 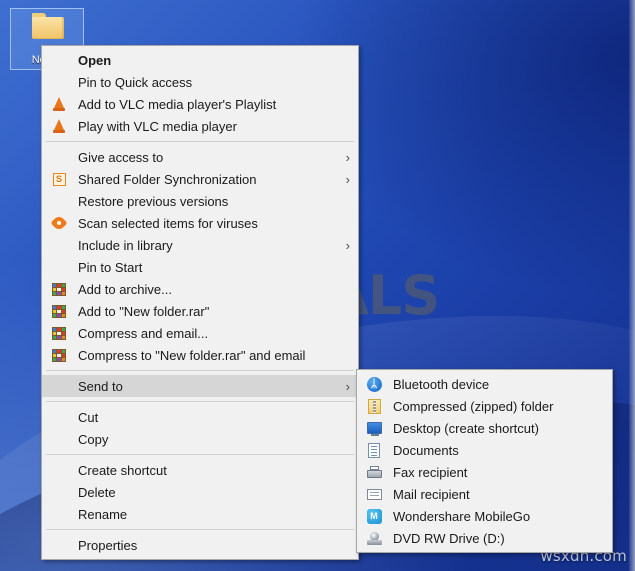 What do you see at coordinates (200, 82) in the screenshot?
I see `menu-item-pin-to-quick-access: Pin to Quick access` at bounding box center [200, 82].